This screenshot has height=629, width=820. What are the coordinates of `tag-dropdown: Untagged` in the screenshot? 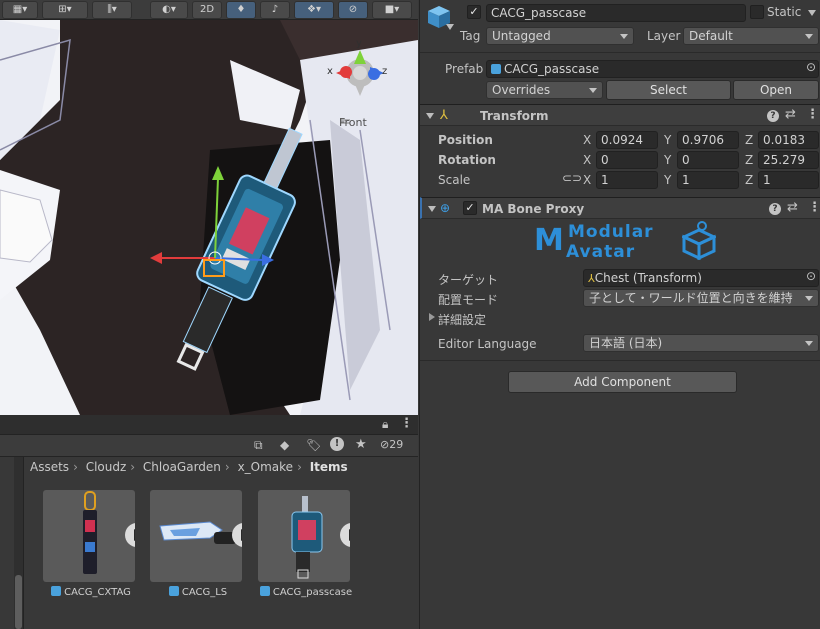 It's located at (560, 36).